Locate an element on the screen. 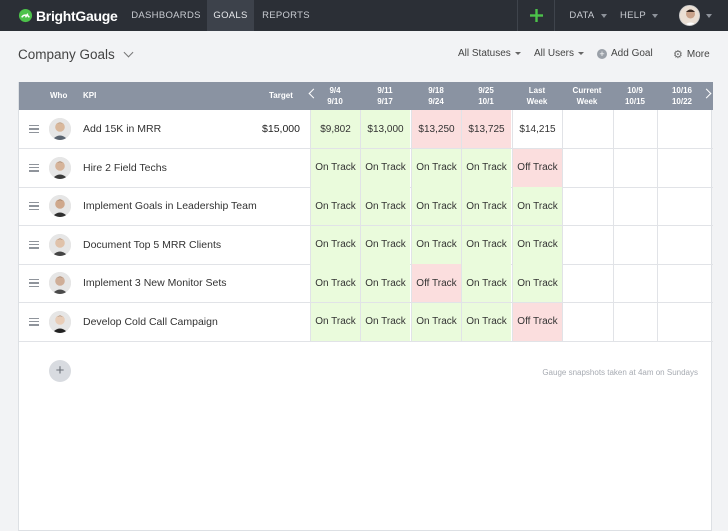 This screenshot has width=728, height=531. chevron-down-icon is located at coordinates (581, 53).